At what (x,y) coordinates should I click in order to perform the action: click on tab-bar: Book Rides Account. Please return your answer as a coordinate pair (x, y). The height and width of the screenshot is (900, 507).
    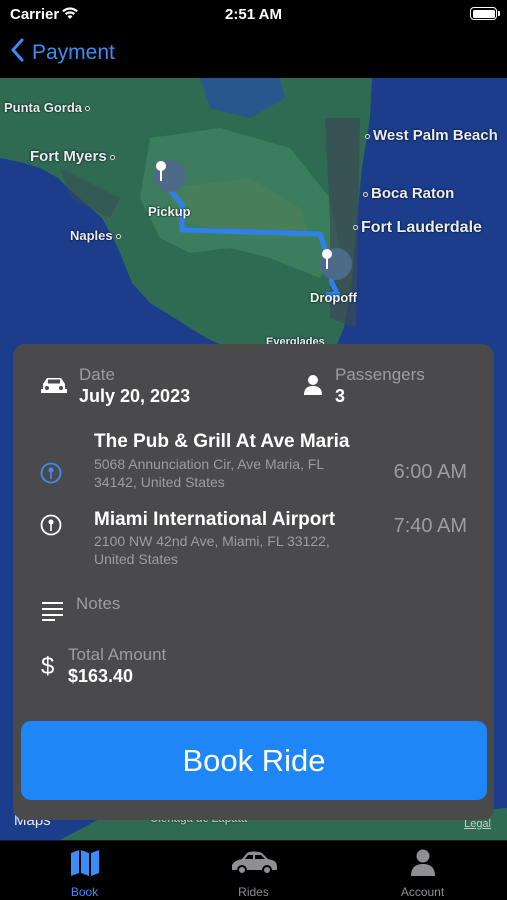
    Looking at the image, I should click on (253, 870).